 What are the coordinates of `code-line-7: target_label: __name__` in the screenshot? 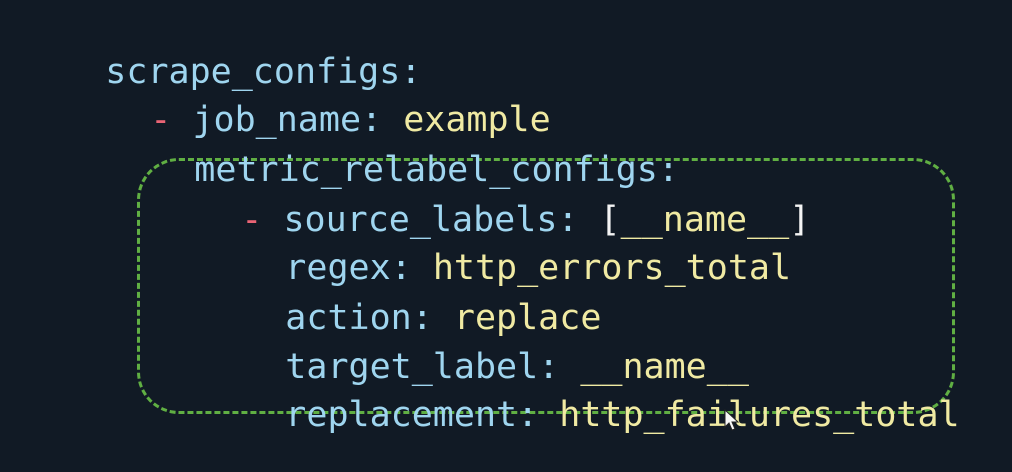 It's located at (475, 347).